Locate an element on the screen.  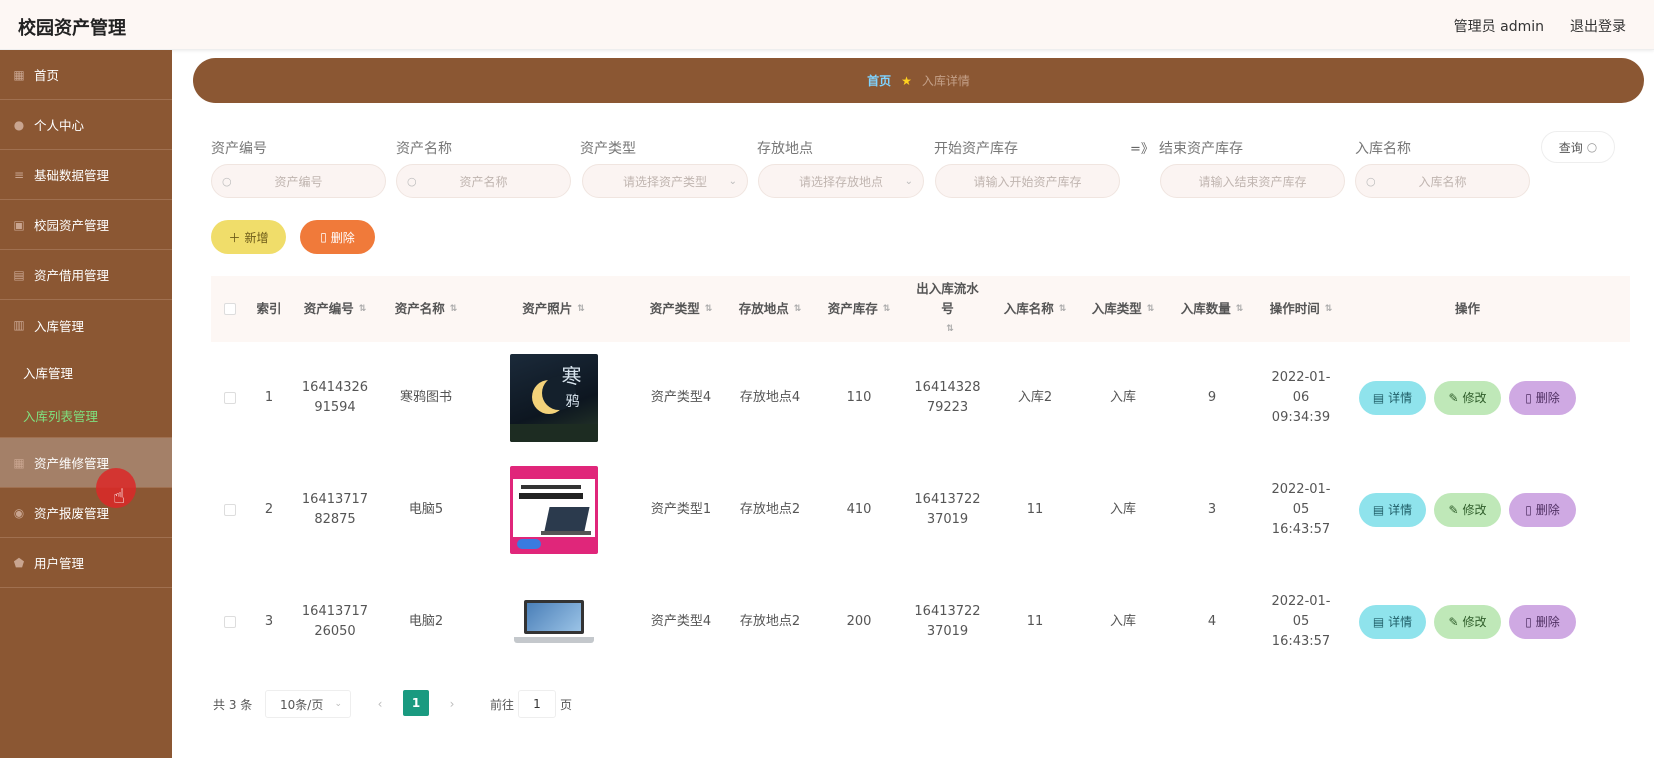
cell-op-time: 2022-01-05 16:43:57 is located at coordinates (1301, 509).